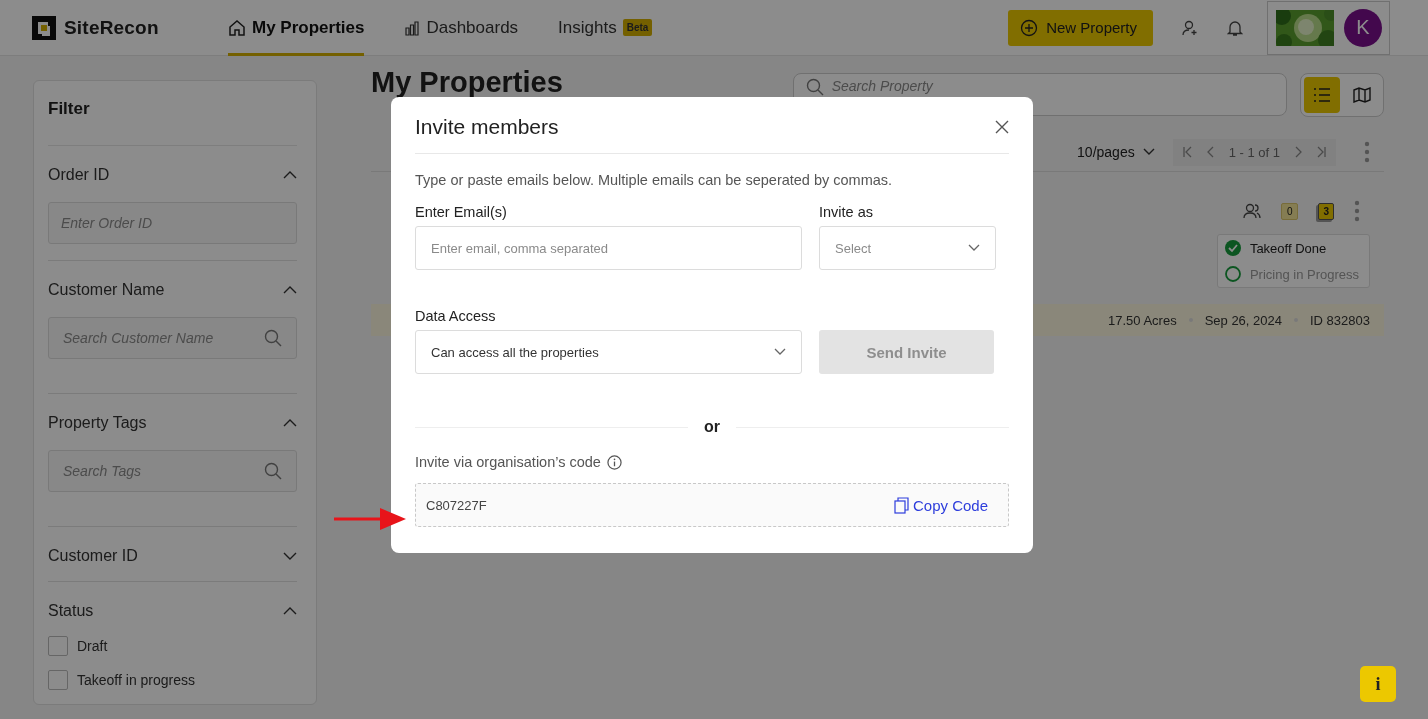 Image resolution: width=1428 pixels, height=719 pixels. What do you see at coordinates (456, 505) in the screenshot?
I see `organisation-code: C807227F` at bounding box center [456, 505].